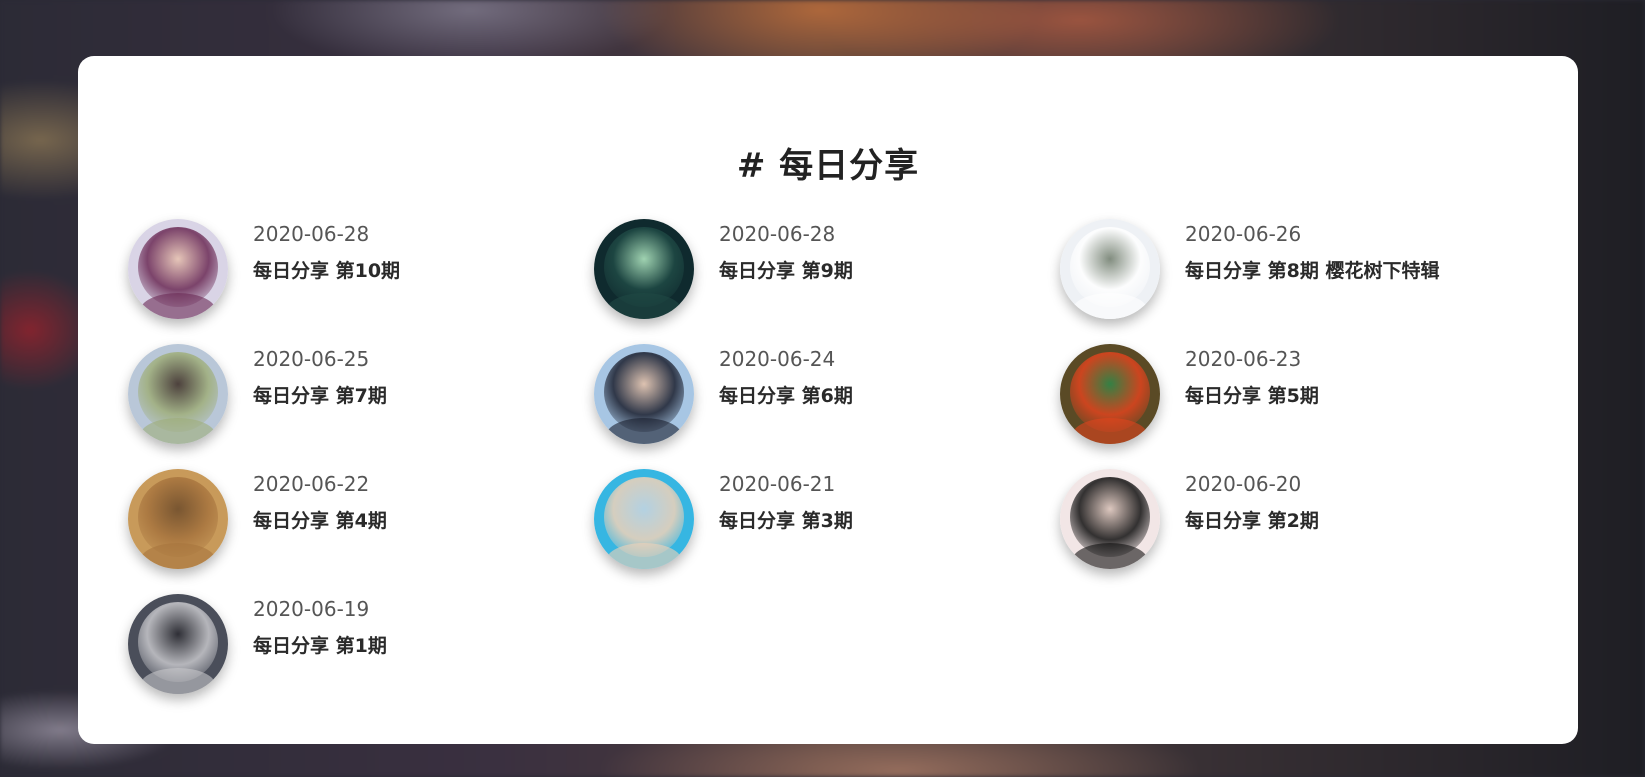  What do you see at coordinates (1243, 484) in the screenshot?
I see `share-date: 2020-06-20` at bounding box center [1243, 484].